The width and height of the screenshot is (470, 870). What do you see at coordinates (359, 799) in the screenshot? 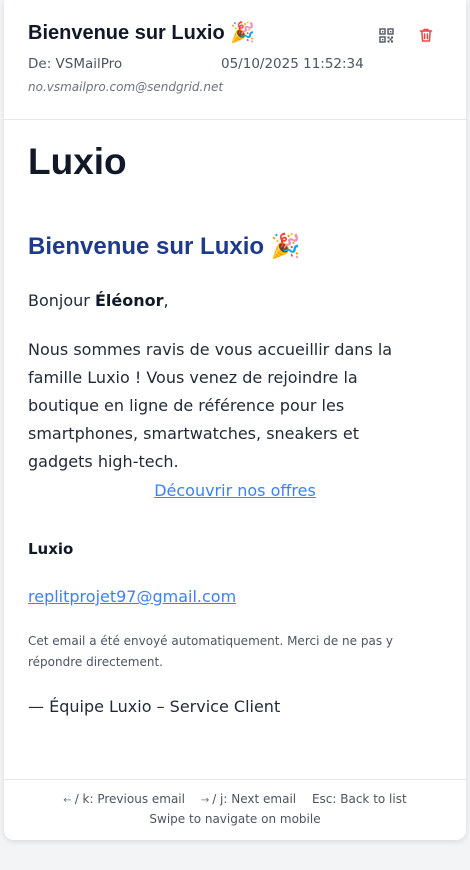
I see `back-to-list-hint: Esc: Back to list` at bounding box center [359, 799].